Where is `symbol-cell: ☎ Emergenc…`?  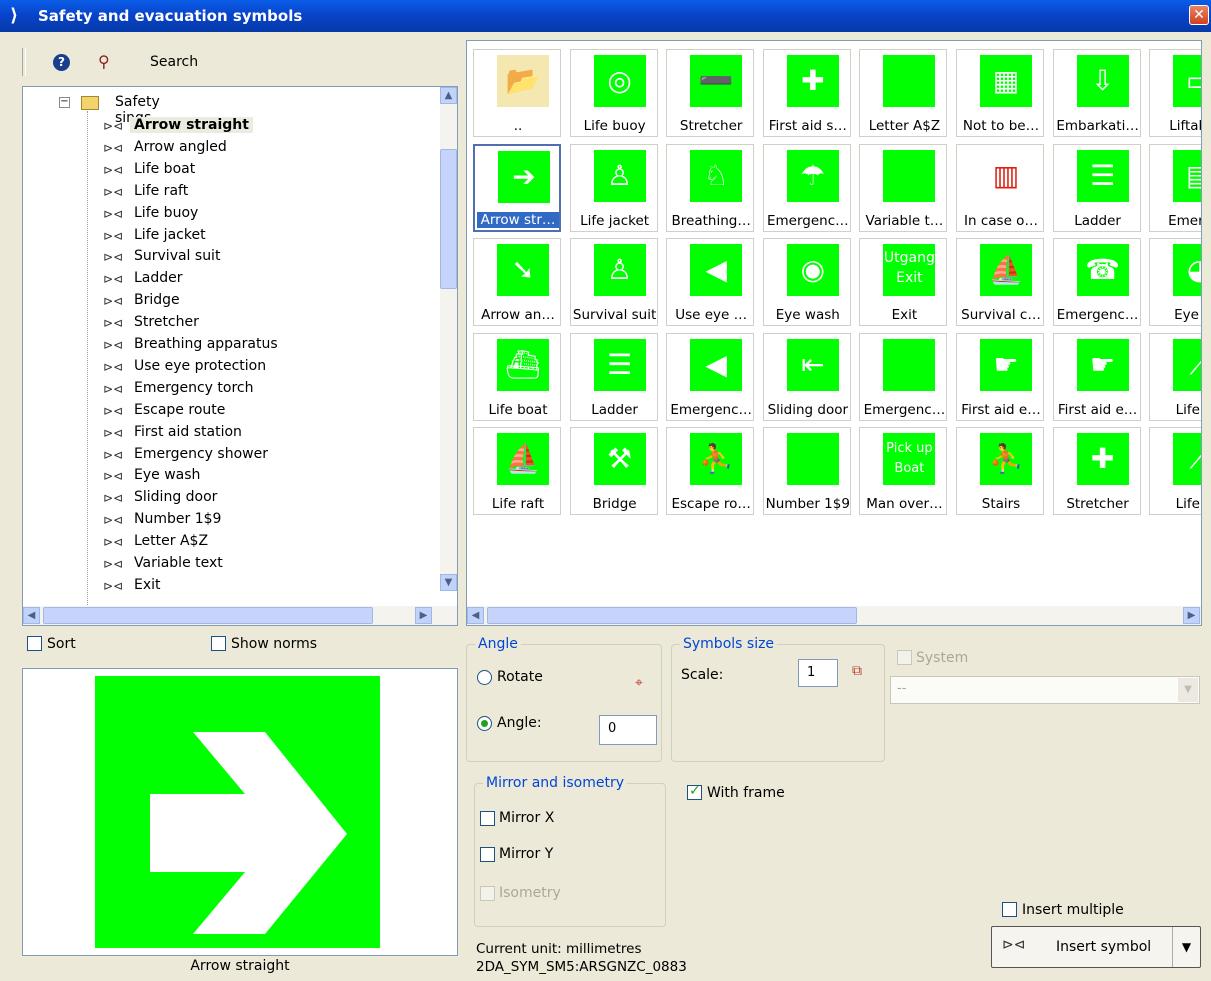 symbol-cell: ☎ Emergenc… is located at coordinates (1097, 282).